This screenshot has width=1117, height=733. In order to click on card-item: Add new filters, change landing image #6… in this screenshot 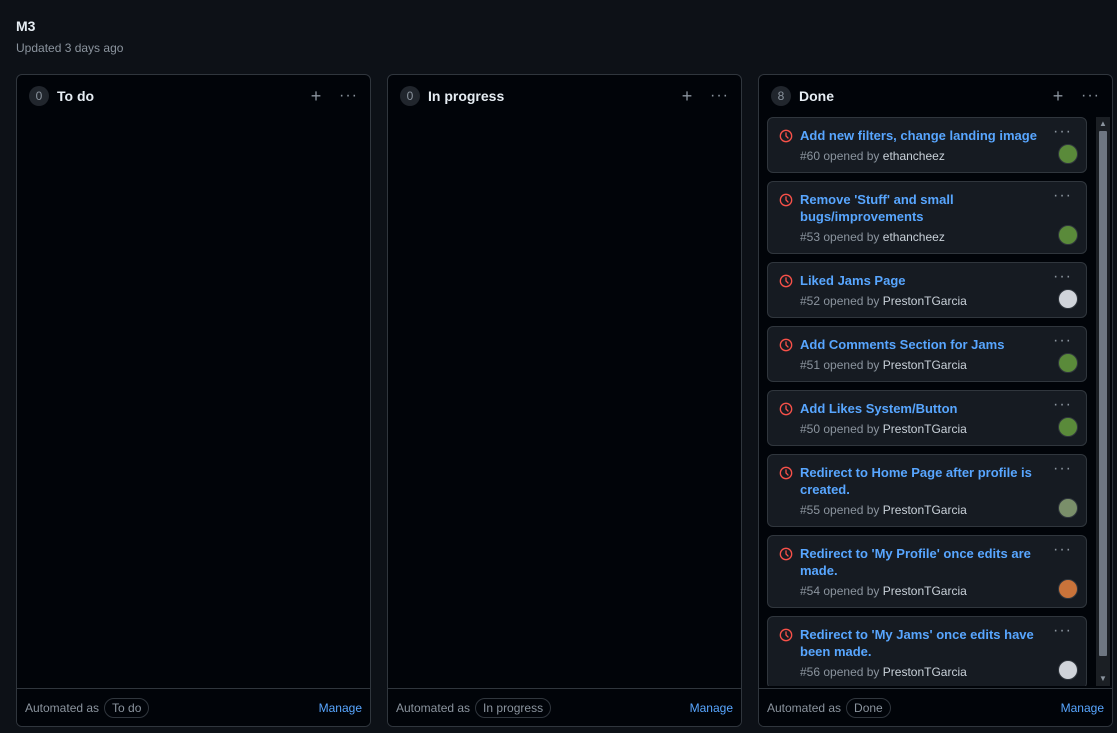, I will do `click(927, 145)`.